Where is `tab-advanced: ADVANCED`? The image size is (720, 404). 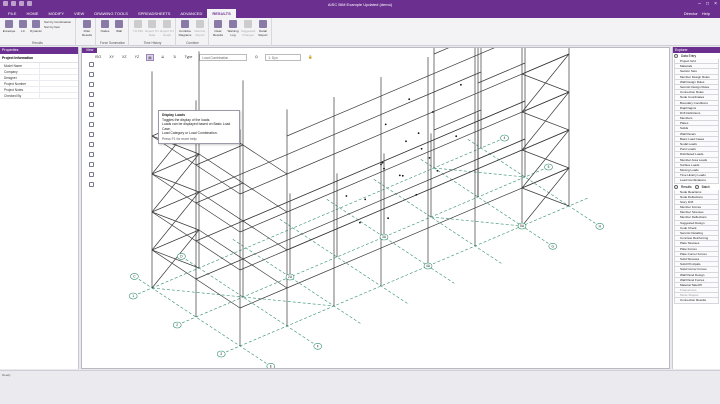 tab-advanced: ADVANCED is located at coordinates (191, 13).